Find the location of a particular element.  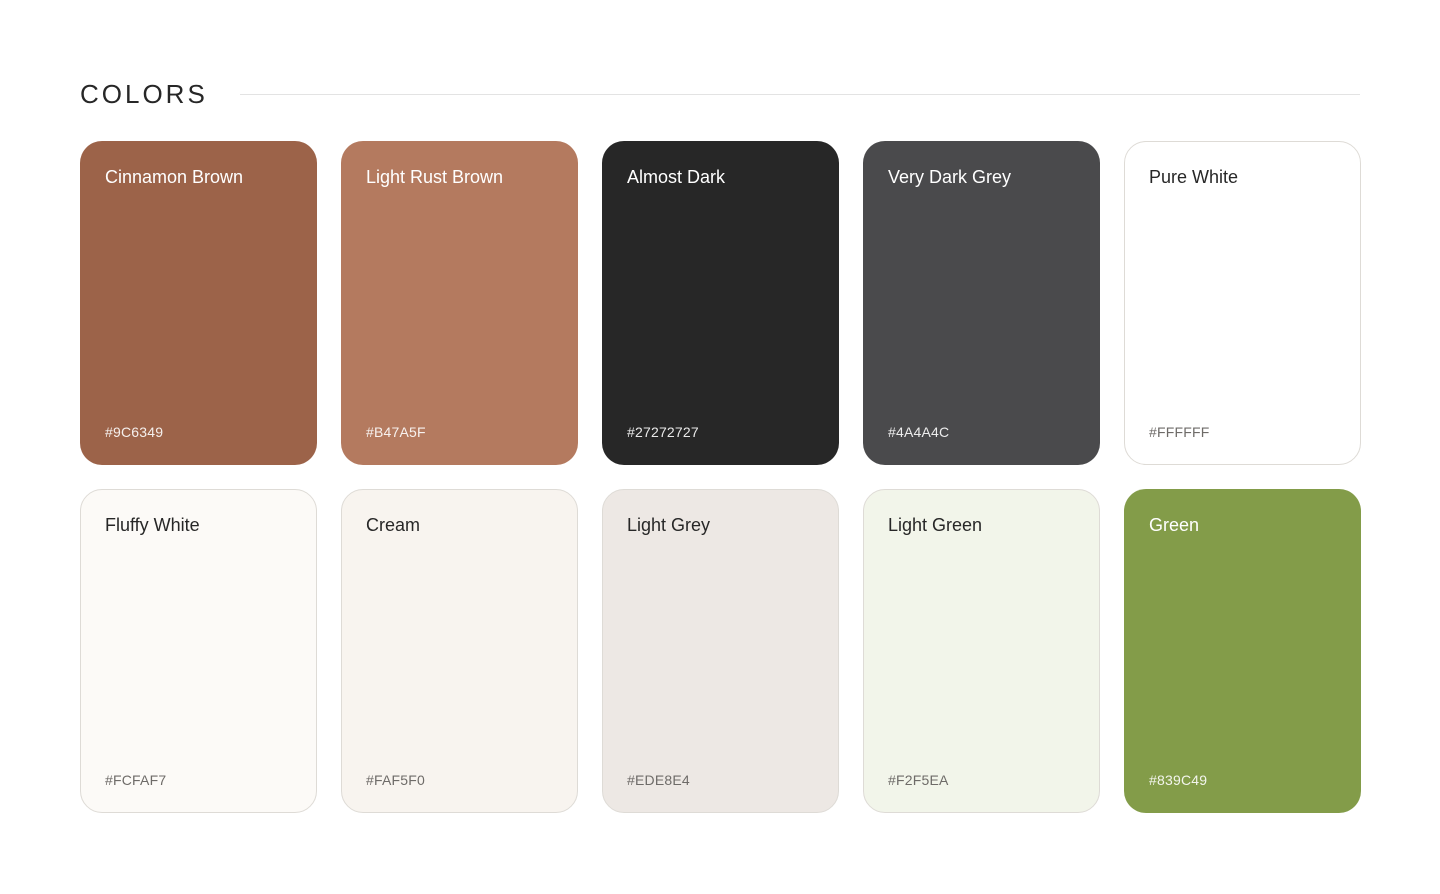

section-divider is located at coordinates (799, 94).